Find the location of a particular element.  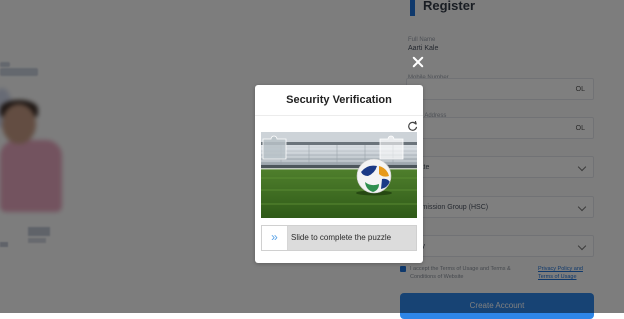

modal-divider is located at coordinates (339, 115).